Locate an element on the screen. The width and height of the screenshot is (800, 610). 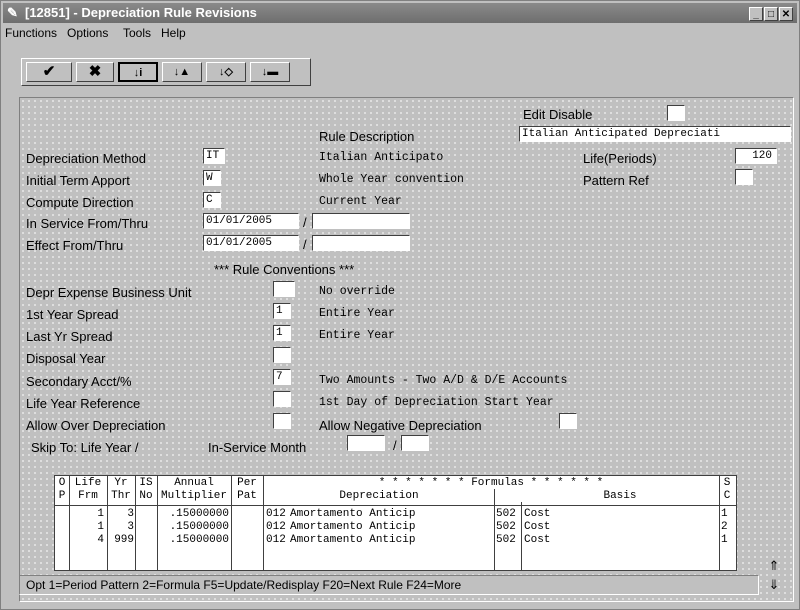
grid-header-annual: Annual Multiplier is located at coordinates (193, 489).